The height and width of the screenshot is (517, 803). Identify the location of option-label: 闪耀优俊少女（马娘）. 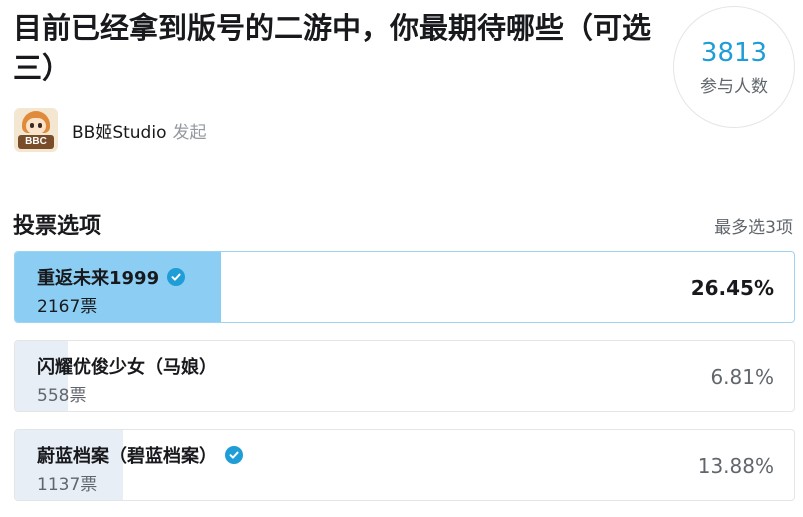
(127, 367).